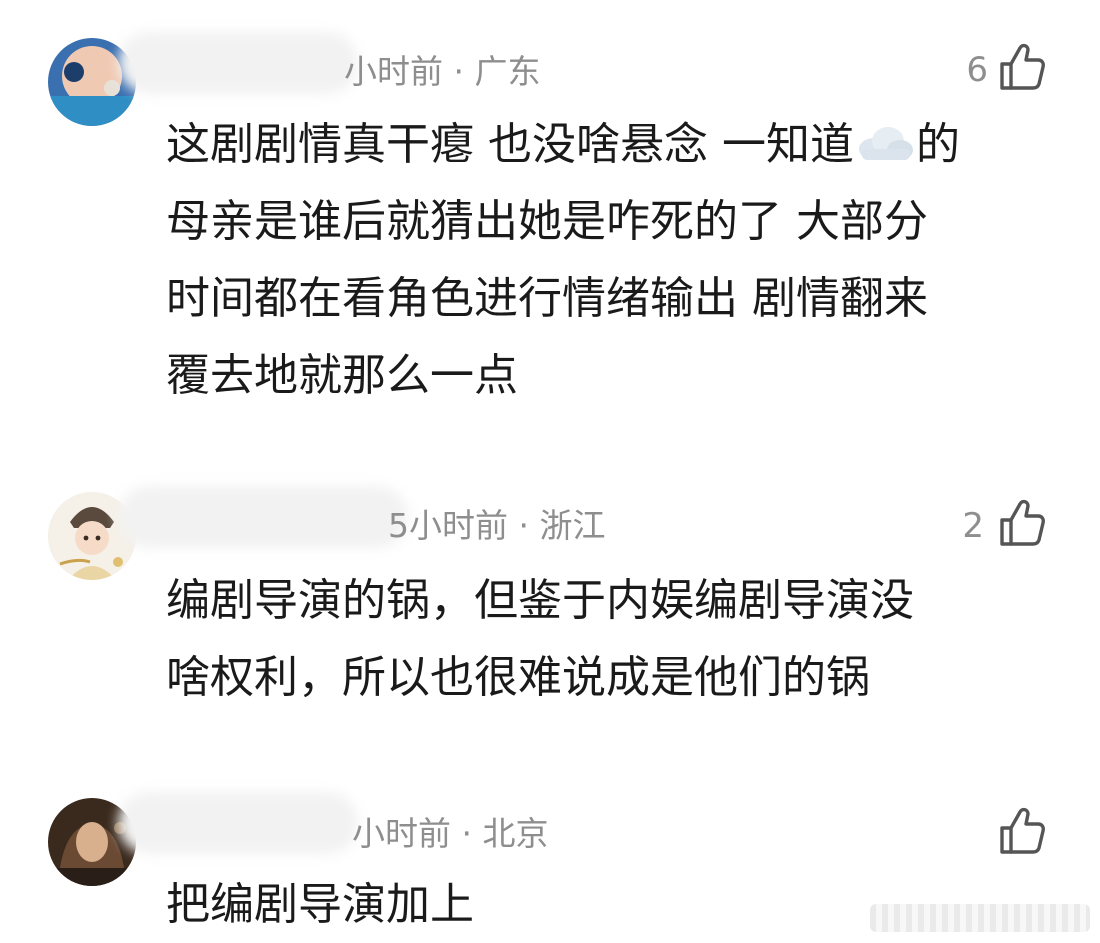  I want to click on comment-meta: 小时前 · 广东, so click(442, 71).